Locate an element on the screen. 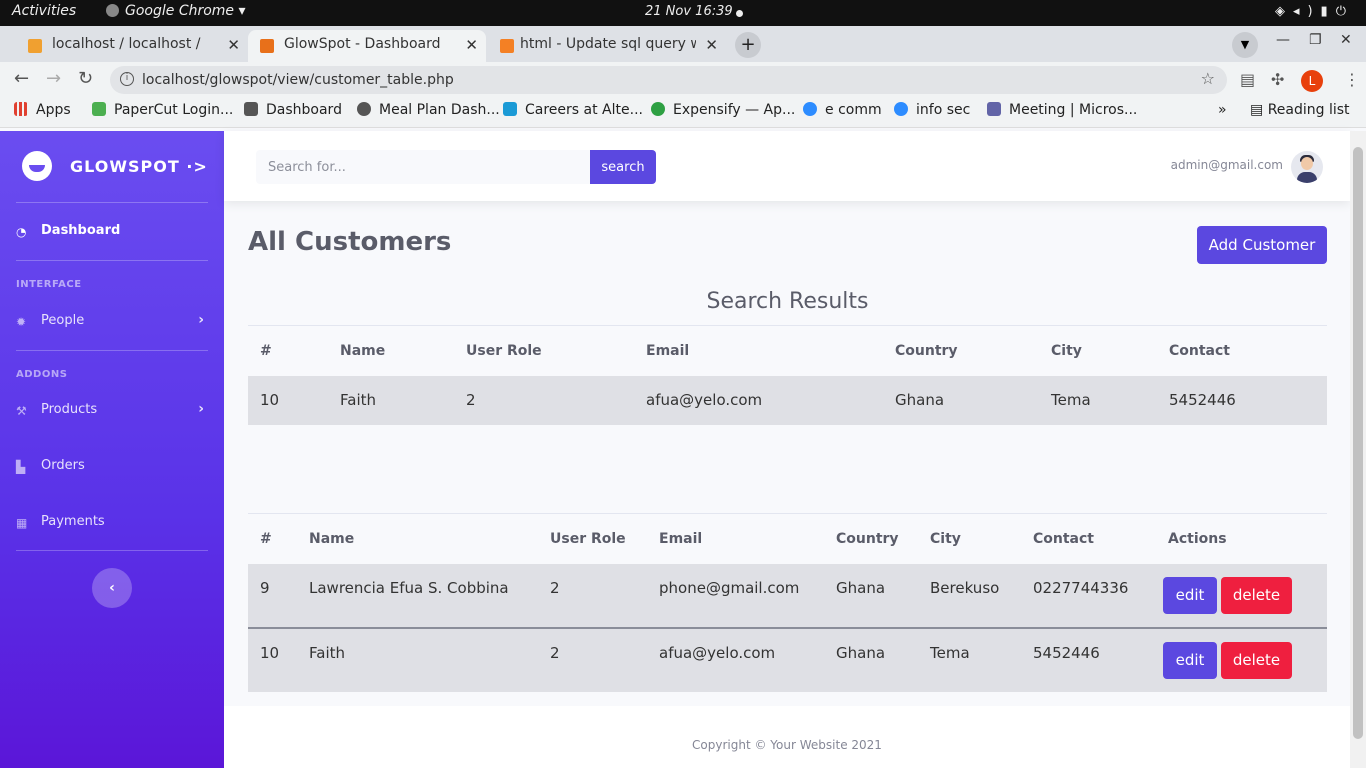  sidebar-item-people: ✹ People › is located at coordinates (112, 323).